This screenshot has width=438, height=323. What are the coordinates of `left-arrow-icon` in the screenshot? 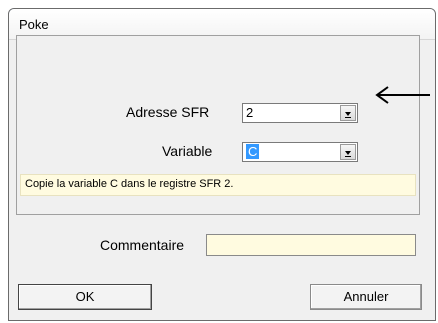 It's located at (402, 95).